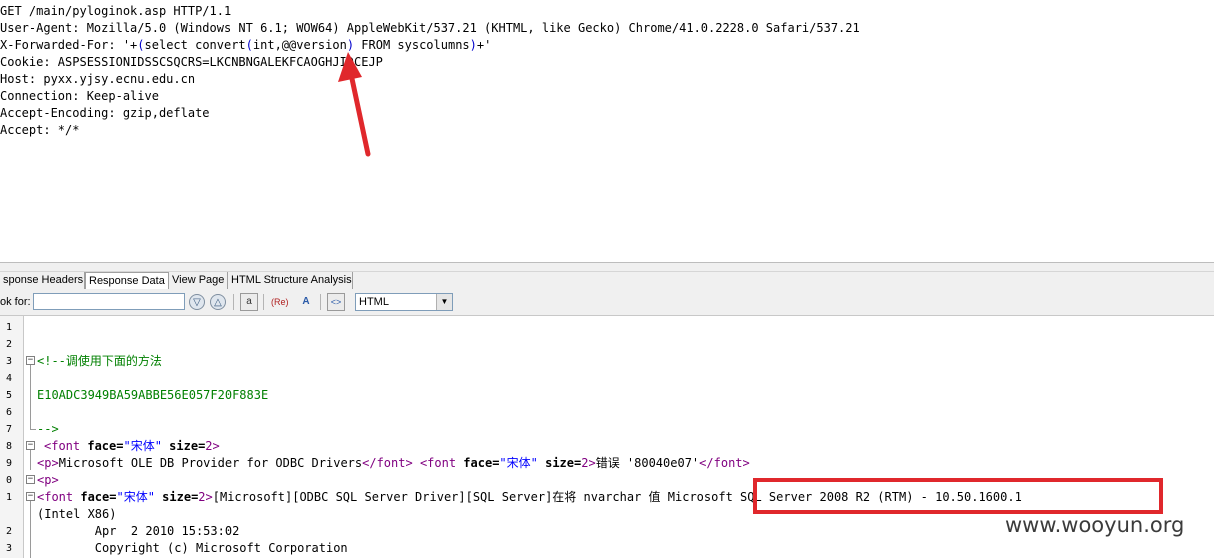 This screenshot has height=558, width=1214. I want to click on xff-part: X-Forwarded-For: '+, so click(69, 45).